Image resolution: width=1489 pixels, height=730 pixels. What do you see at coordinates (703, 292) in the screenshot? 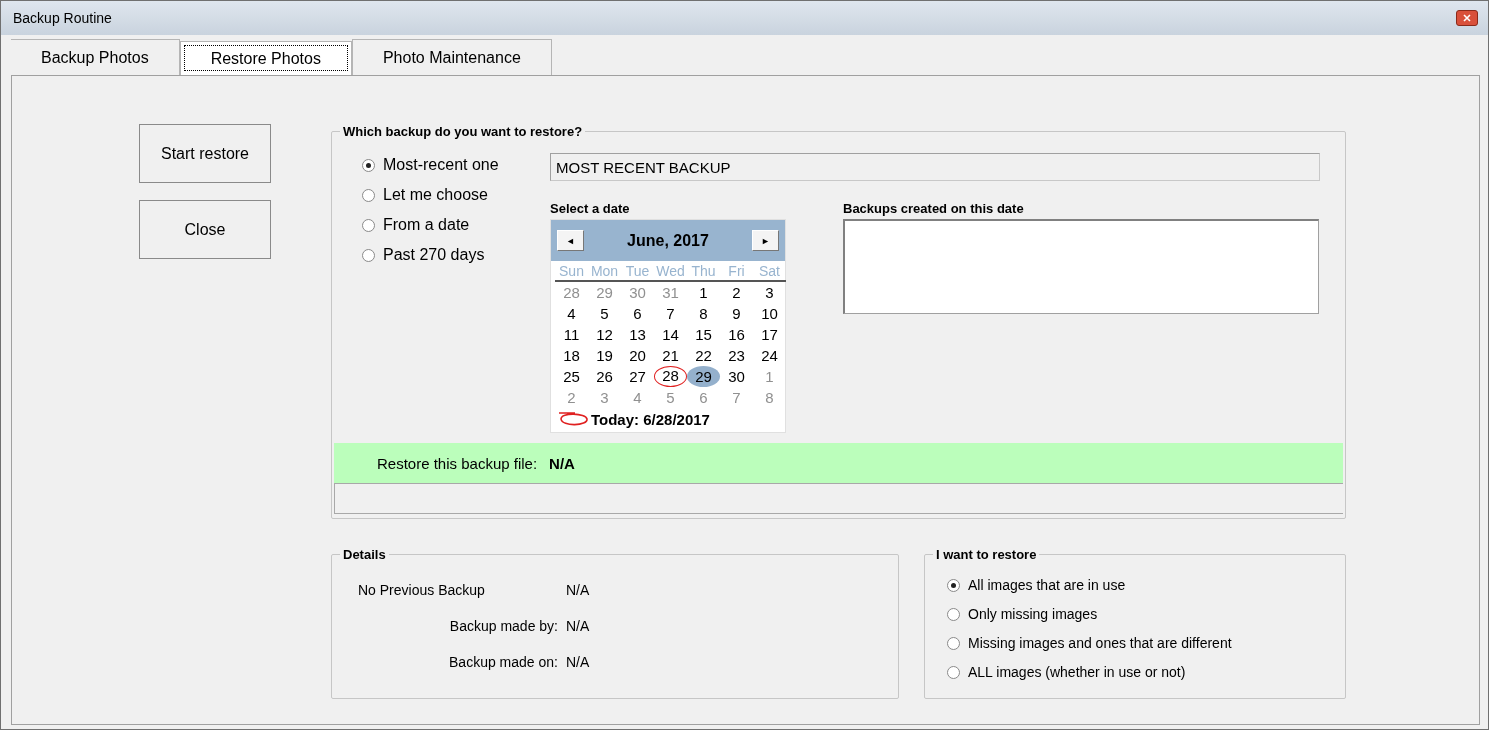
I see `calendar-day: 1` at bounding box center [703, 292].